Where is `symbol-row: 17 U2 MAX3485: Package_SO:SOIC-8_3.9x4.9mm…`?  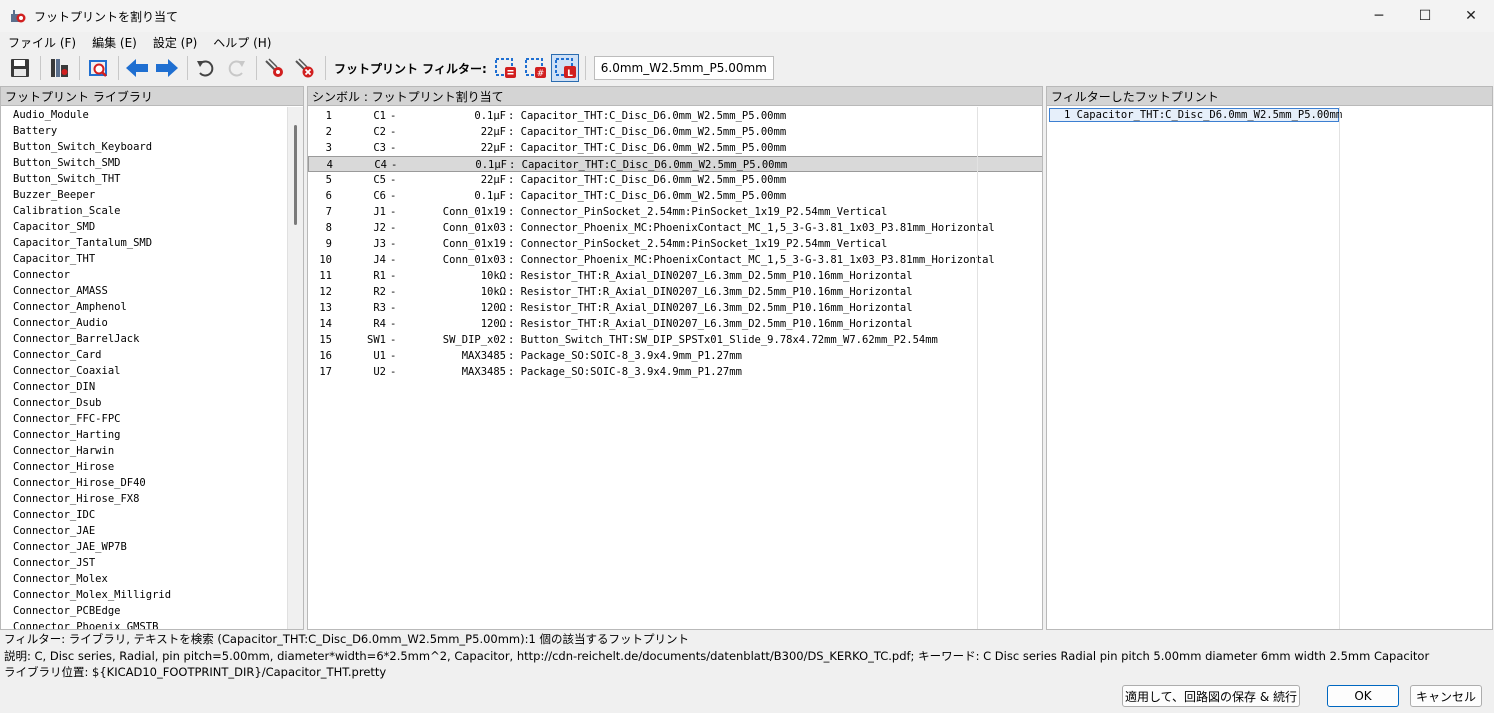 symbol-row: 17 U2 MAX3485: Package_SO:SOIC-8_3.9x4.9mm… is located at coordinates (675, 372).